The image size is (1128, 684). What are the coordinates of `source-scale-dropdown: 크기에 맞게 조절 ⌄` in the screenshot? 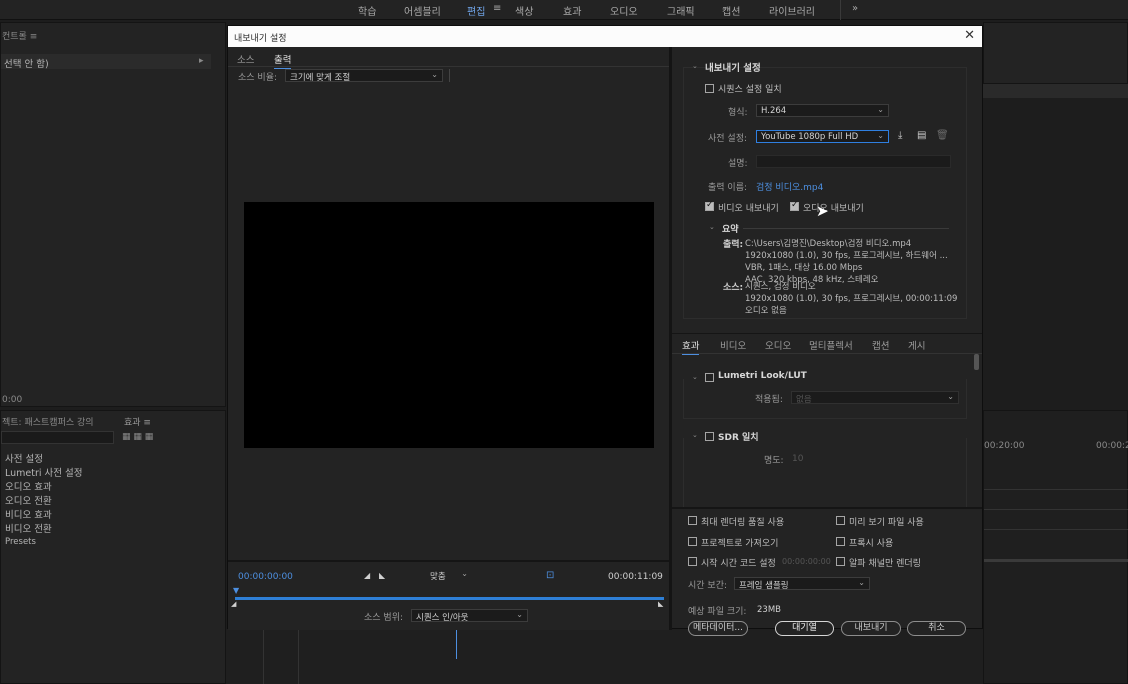 It's located at (364, 76).